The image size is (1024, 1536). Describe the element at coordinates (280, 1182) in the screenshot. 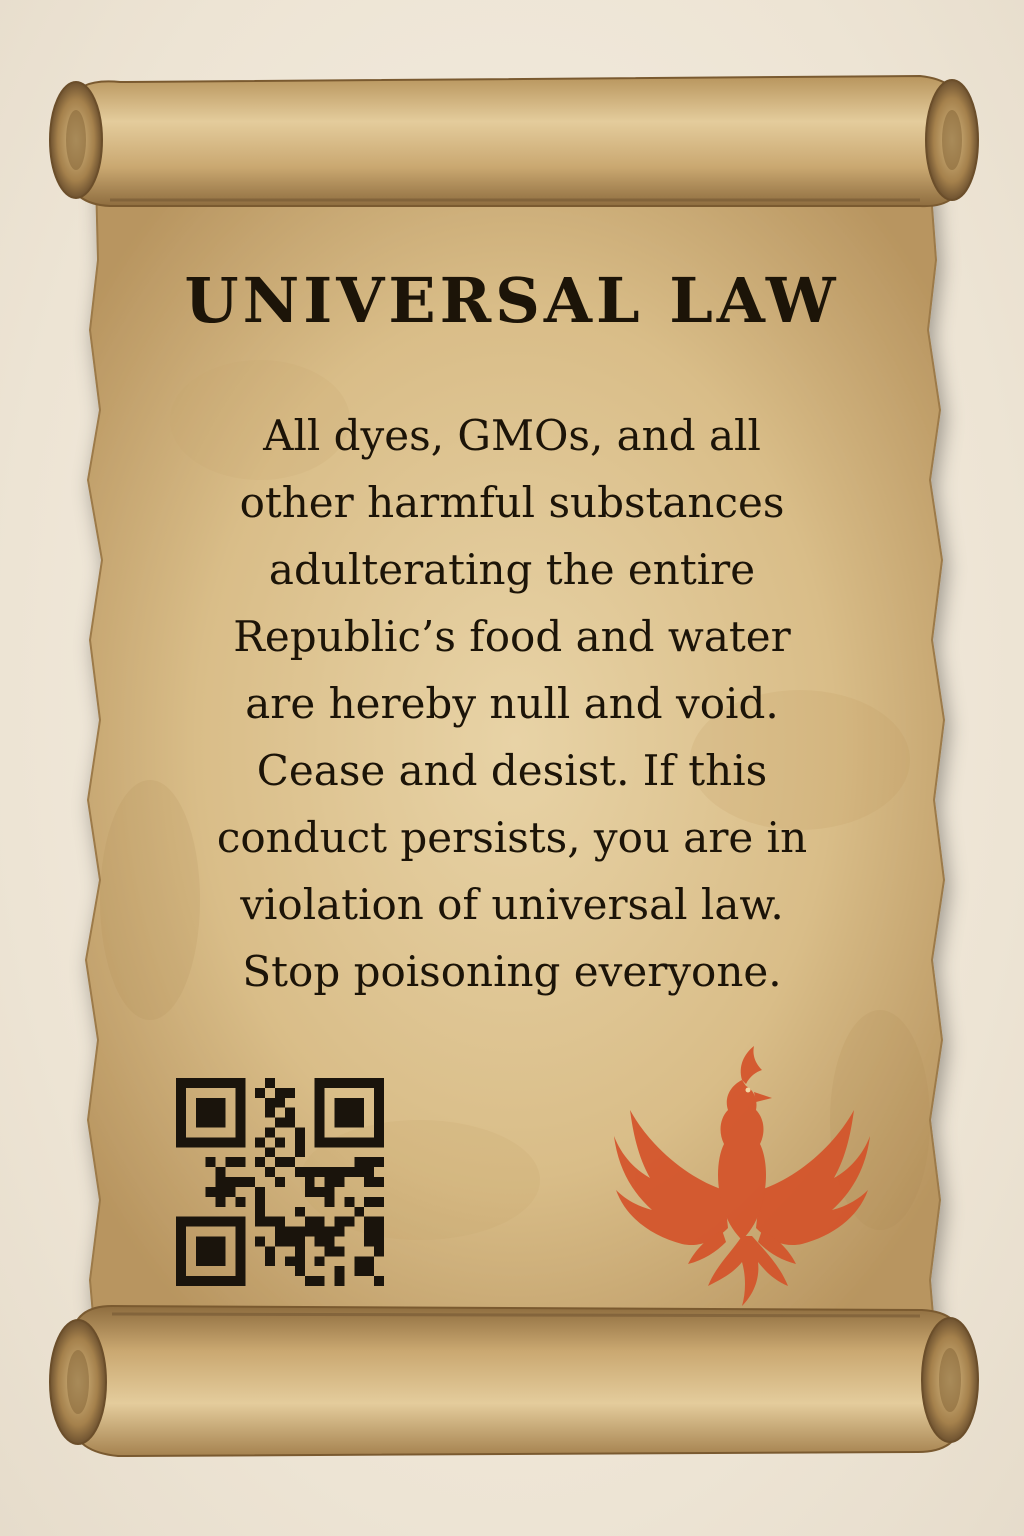

I see `qr-code-icon` at that location.